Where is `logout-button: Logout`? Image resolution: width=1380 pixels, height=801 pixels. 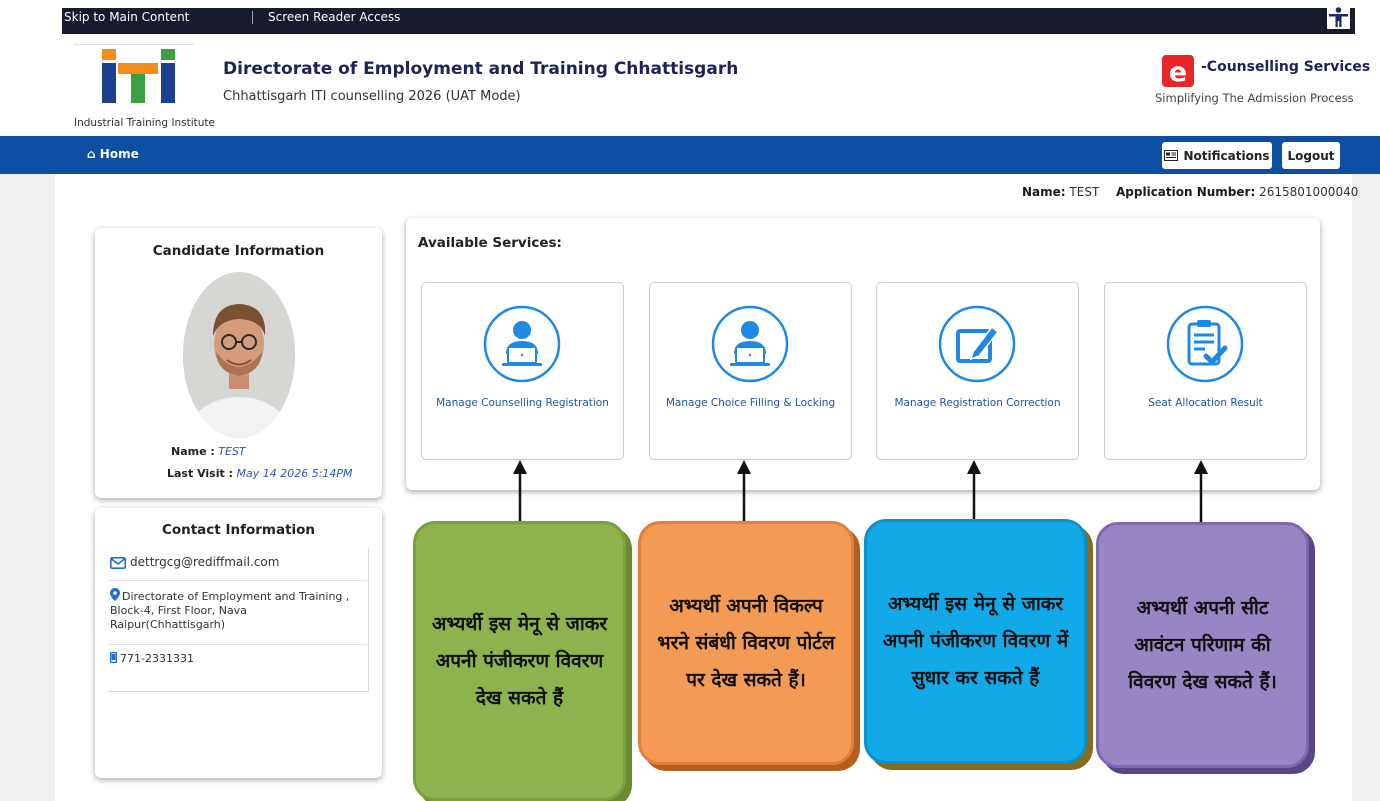 logout-button: Logout is located at coordinates (1311, 155).